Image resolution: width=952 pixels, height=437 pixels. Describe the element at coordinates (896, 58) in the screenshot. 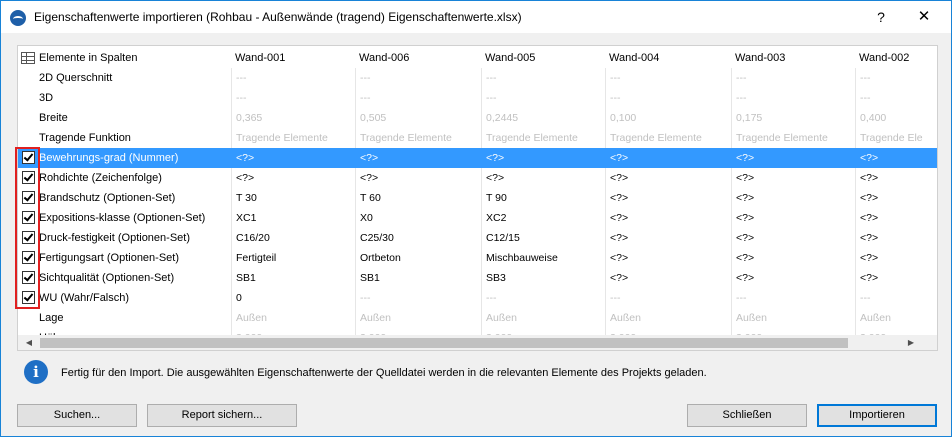

I see `column-header: Wand-002` at that location.